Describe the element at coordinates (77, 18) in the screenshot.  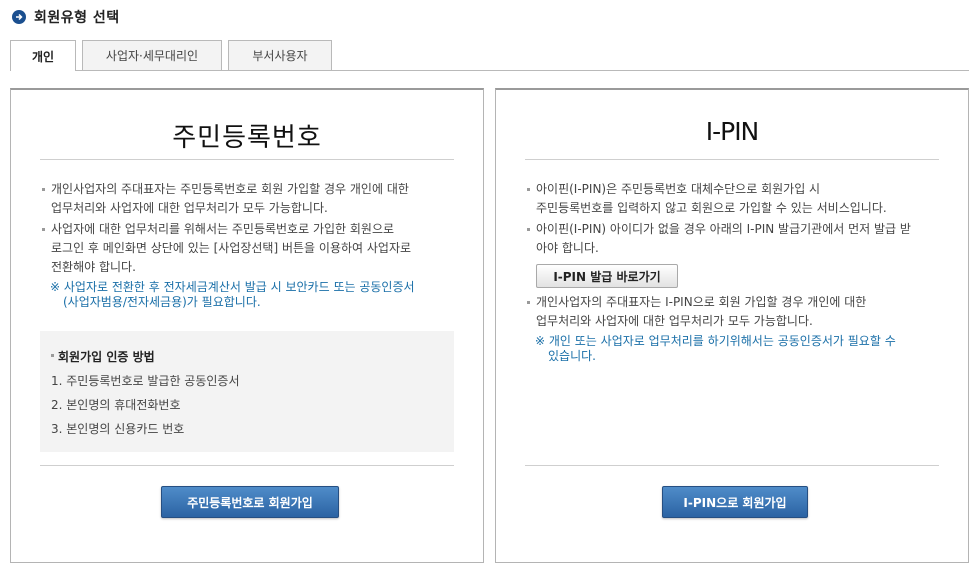
I see `page-title: 회원유형 선택` at that location.